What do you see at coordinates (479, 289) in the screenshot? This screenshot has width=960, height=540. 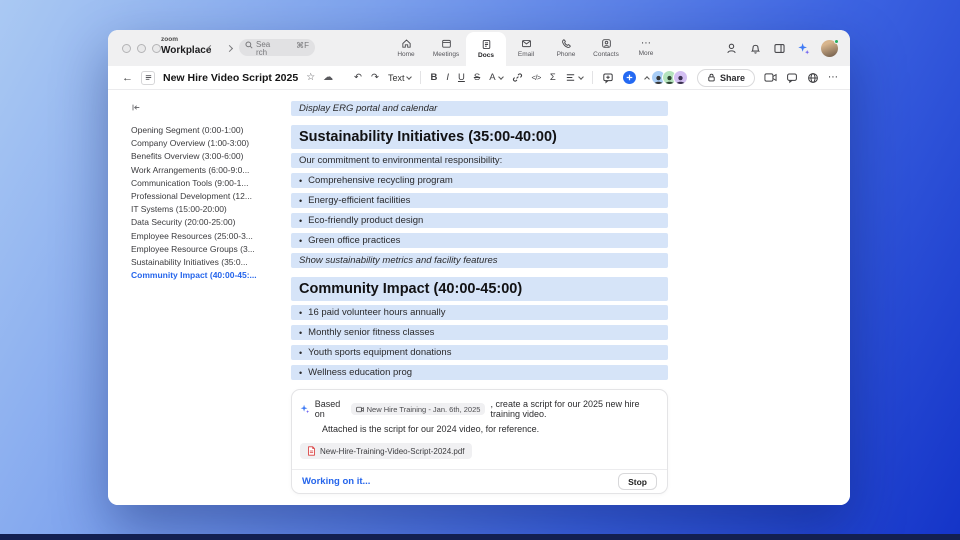 I see `doc-heading: Community Impact (40:00-45:00)` at bounding box center [479, 289].